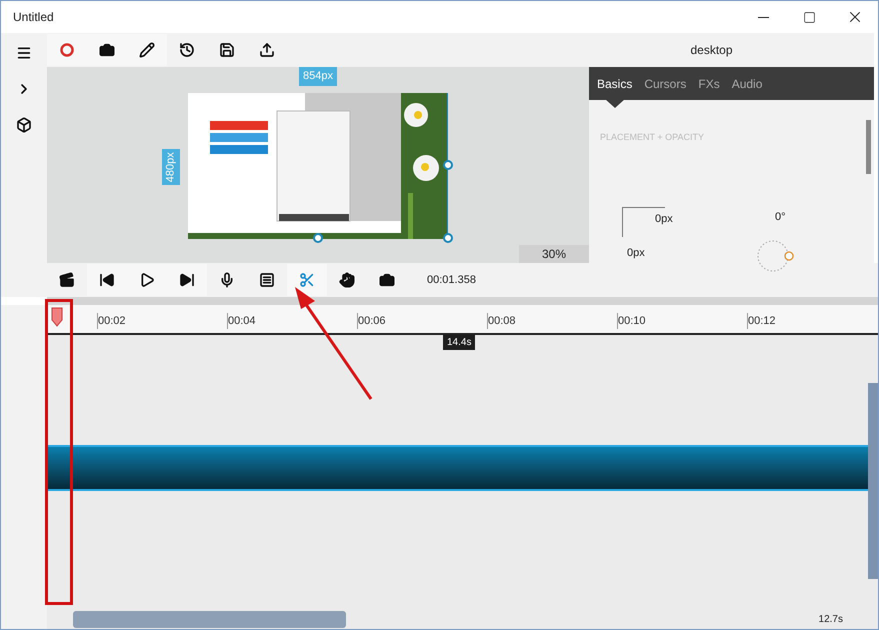  What do you see at coordinates (776, 256) in the screenshot?
I see `rotation-dial-icon` at bounding box center [776, 256].